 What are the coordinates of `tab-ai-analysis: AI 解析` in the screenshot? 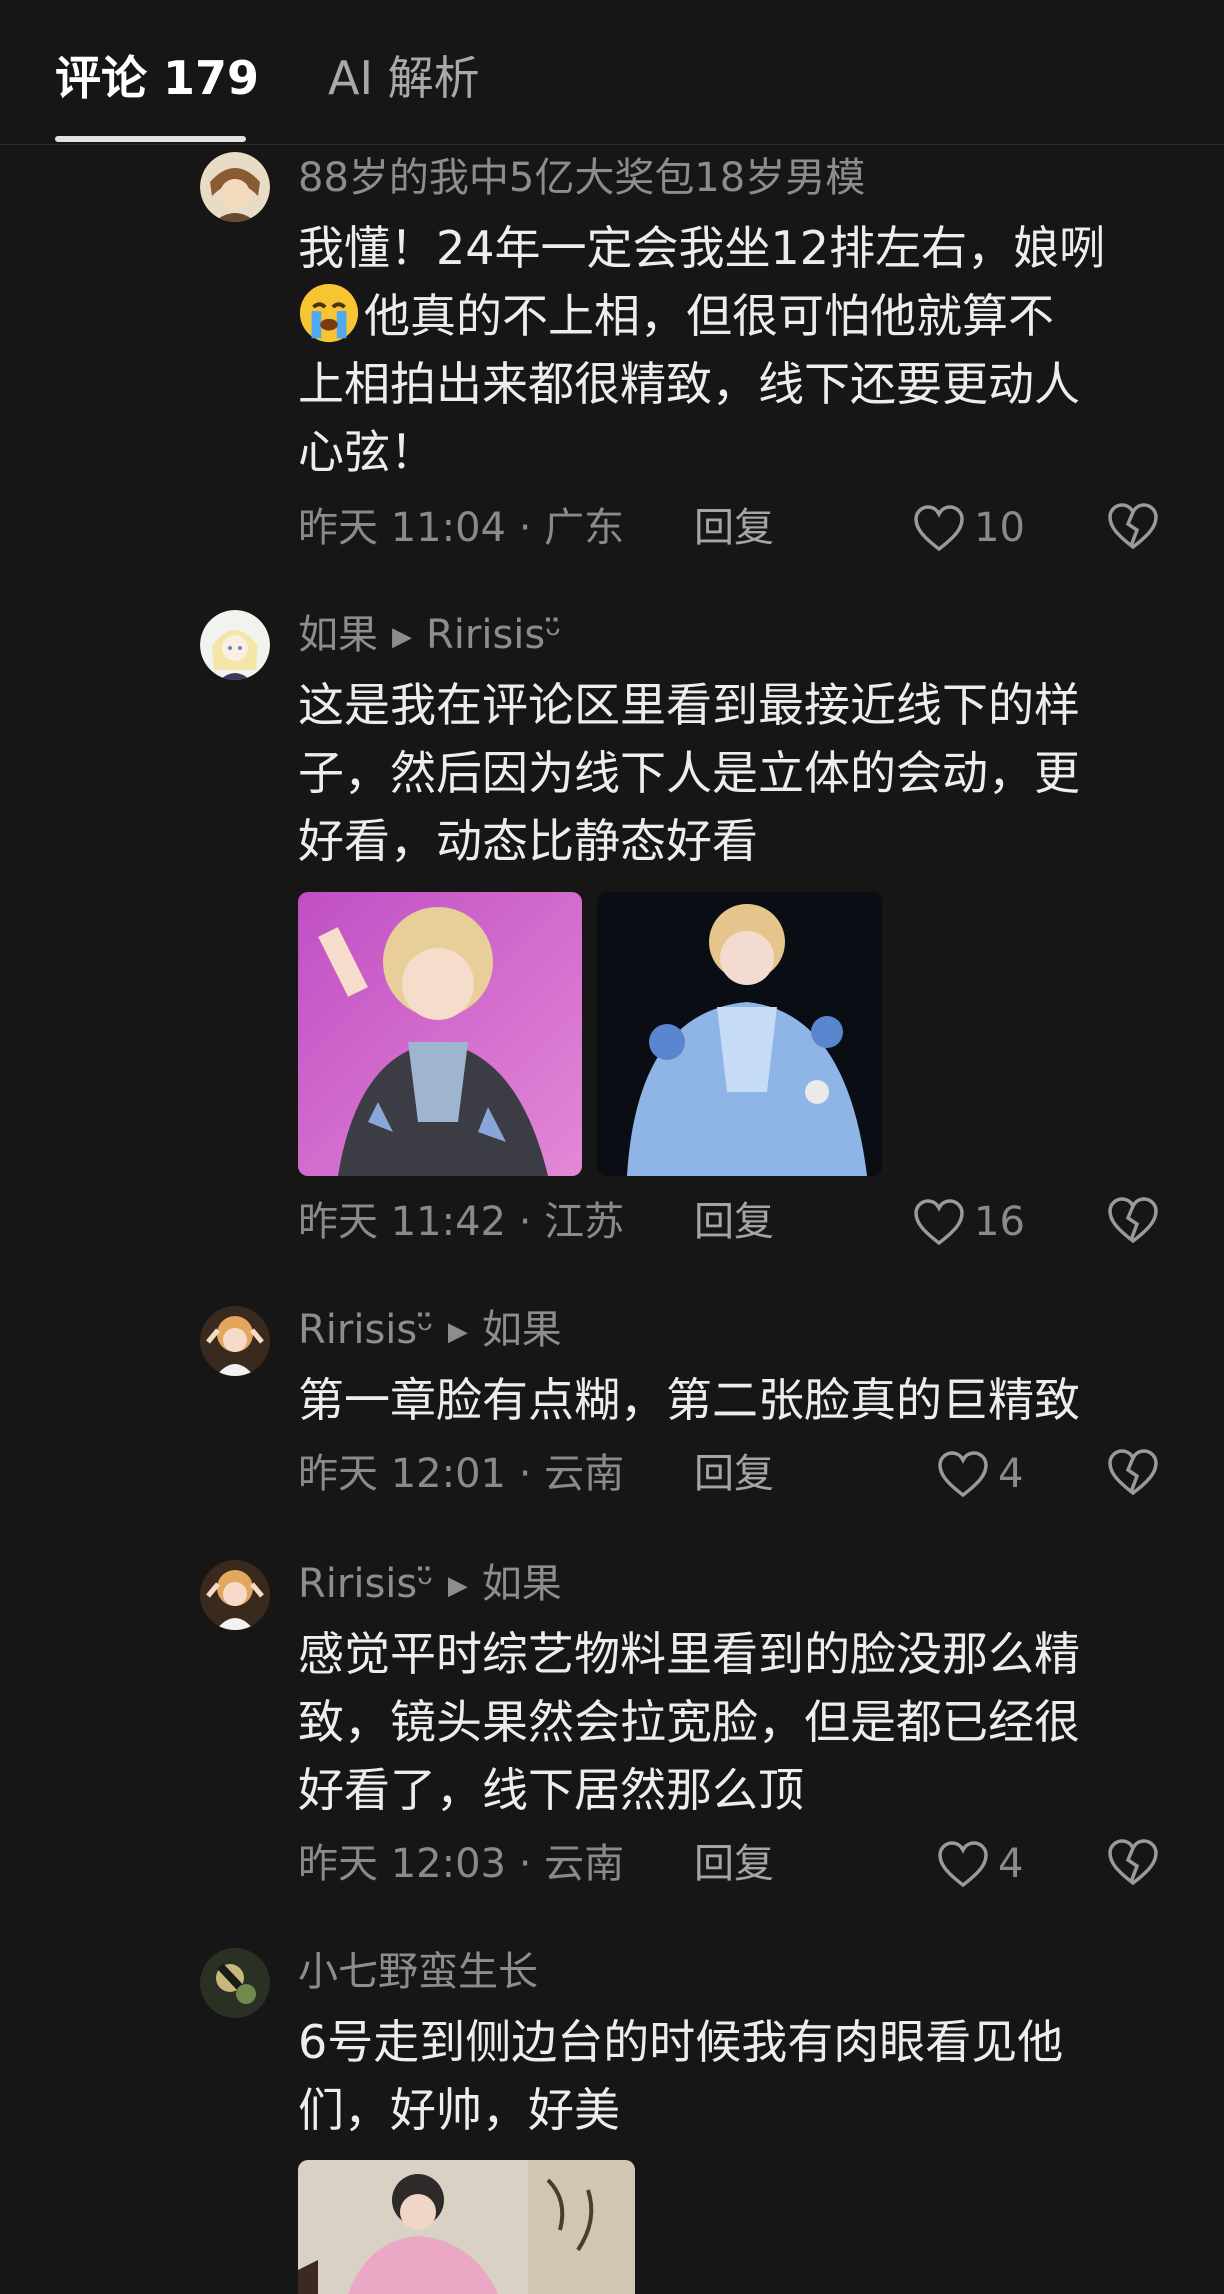 It's located at (404, 78).